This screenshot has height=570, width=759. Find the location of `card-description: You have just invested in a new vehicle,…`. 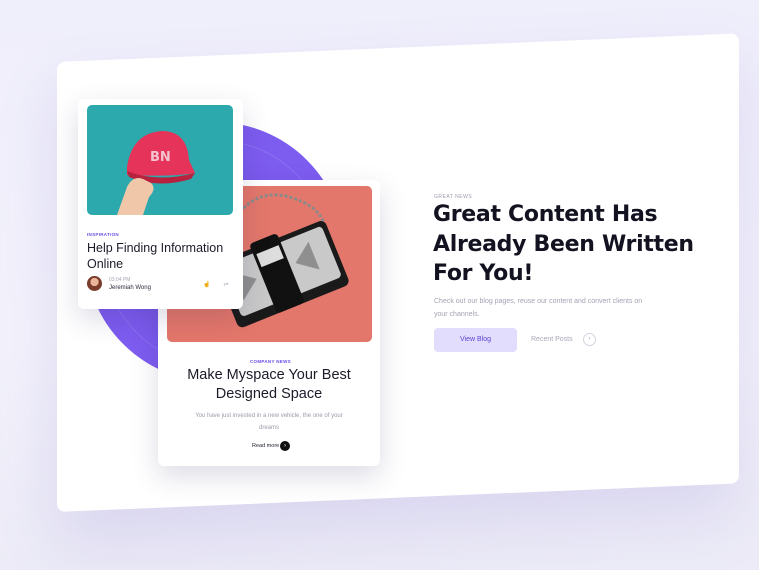

card-description: You have just invested in a new vehicle,… is located at coordinates (269, 422).